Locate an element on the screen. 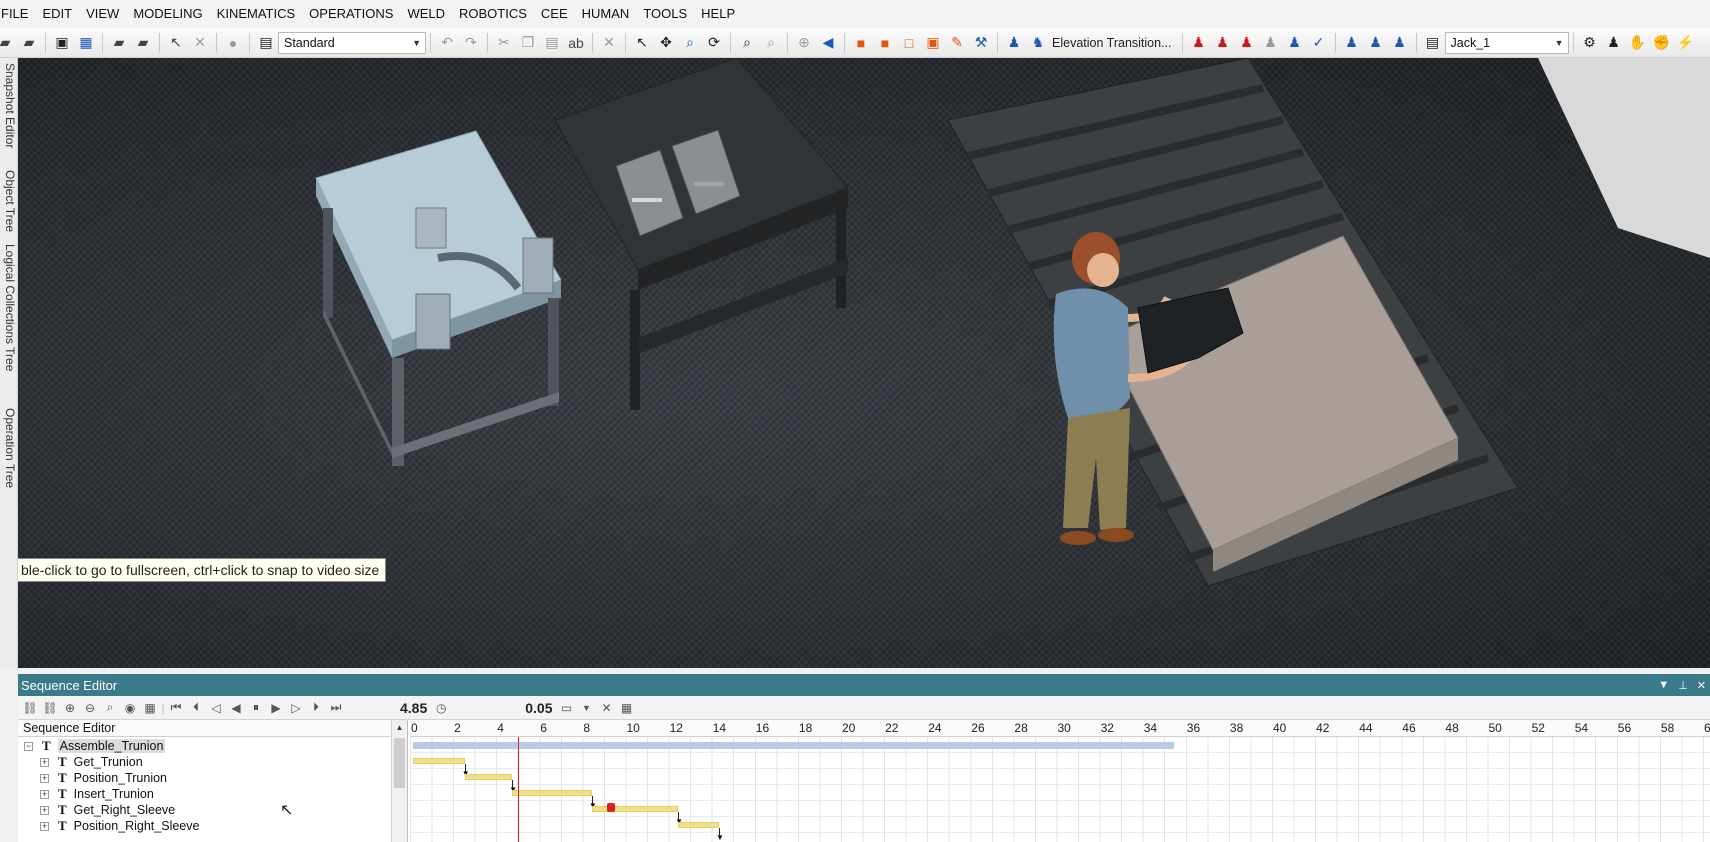  human-analysis-icon: ♟ is located at coordinates (1376, 43).